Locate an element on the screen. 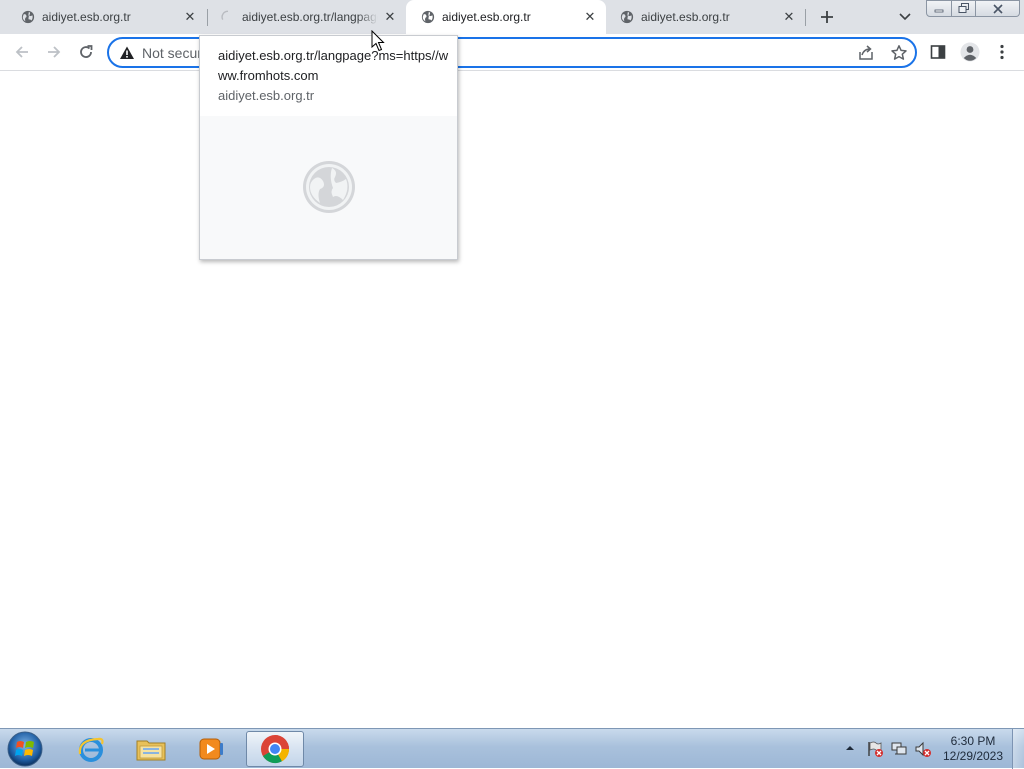  plus-icon is located at coordinates (827, 17).